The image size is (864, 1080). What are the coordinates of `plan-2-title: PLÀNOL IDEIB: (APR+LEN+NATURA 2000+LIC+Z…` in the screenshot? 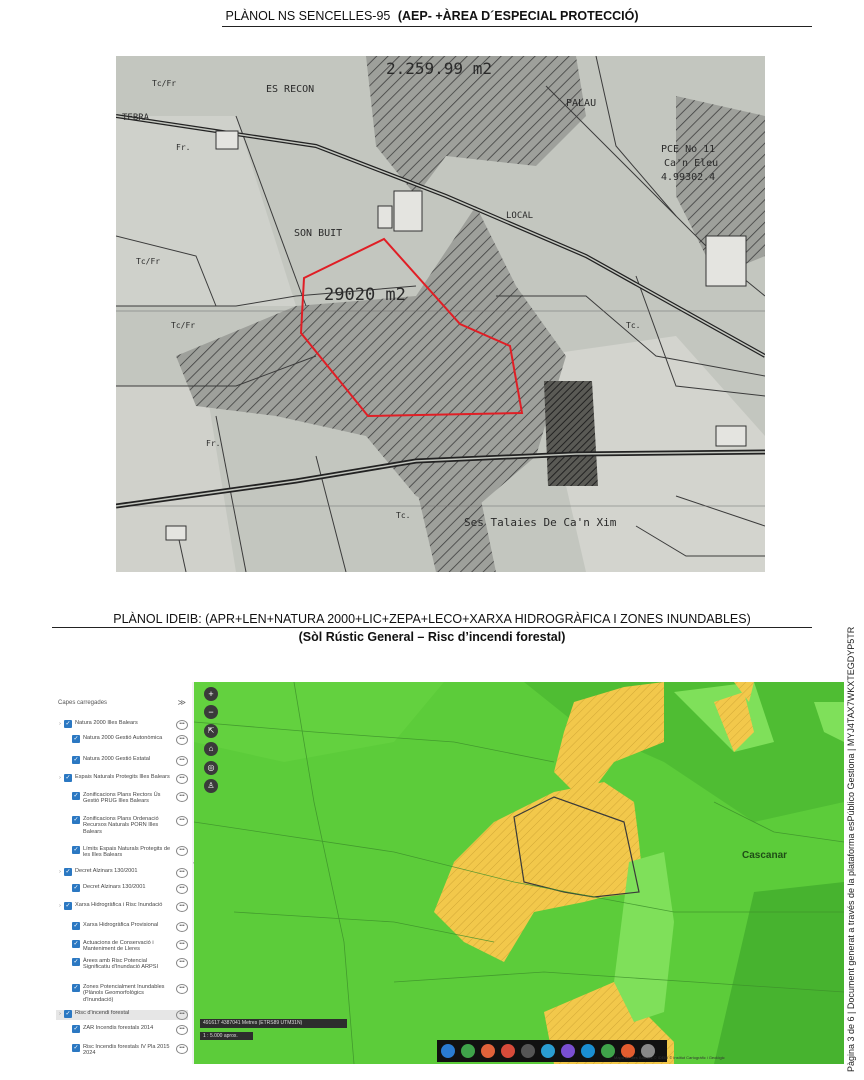 It's located at (432, 619).